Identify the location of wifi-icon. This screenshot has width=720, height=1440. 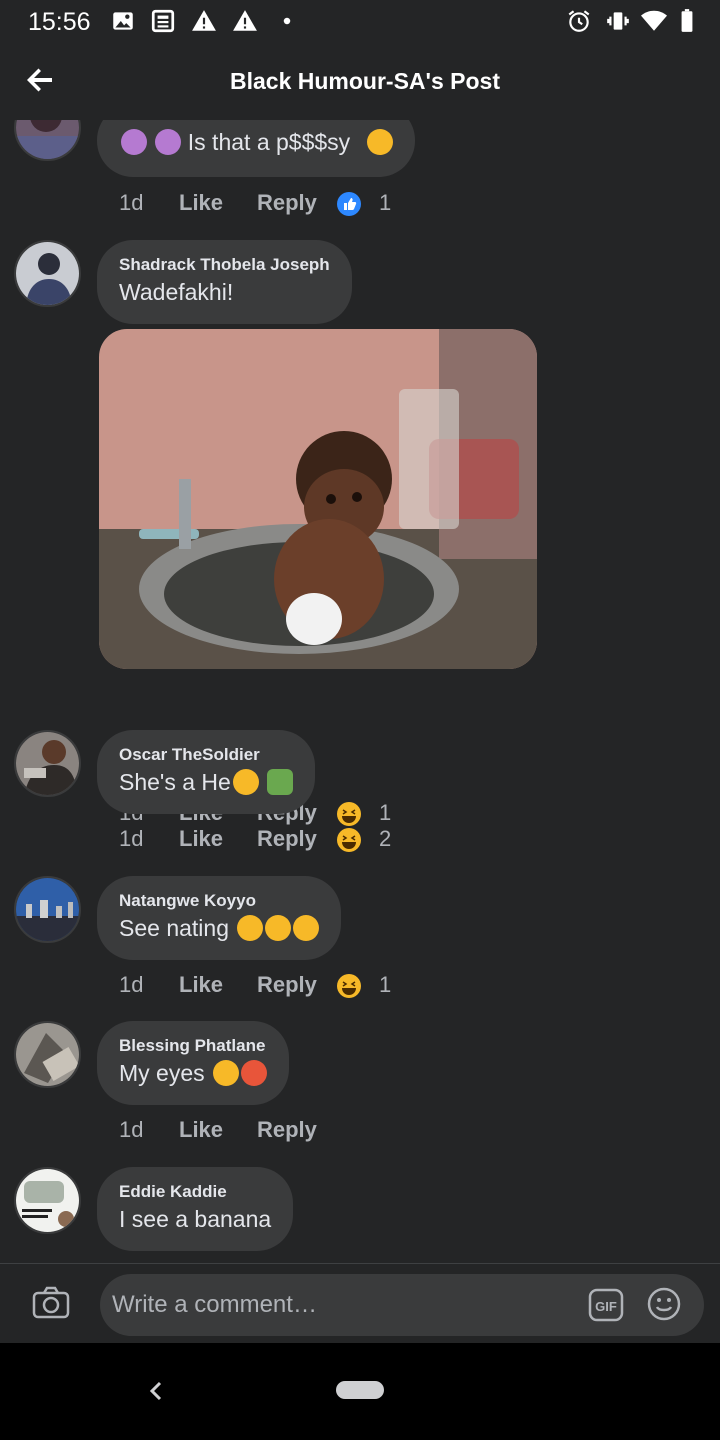
(654, 20).